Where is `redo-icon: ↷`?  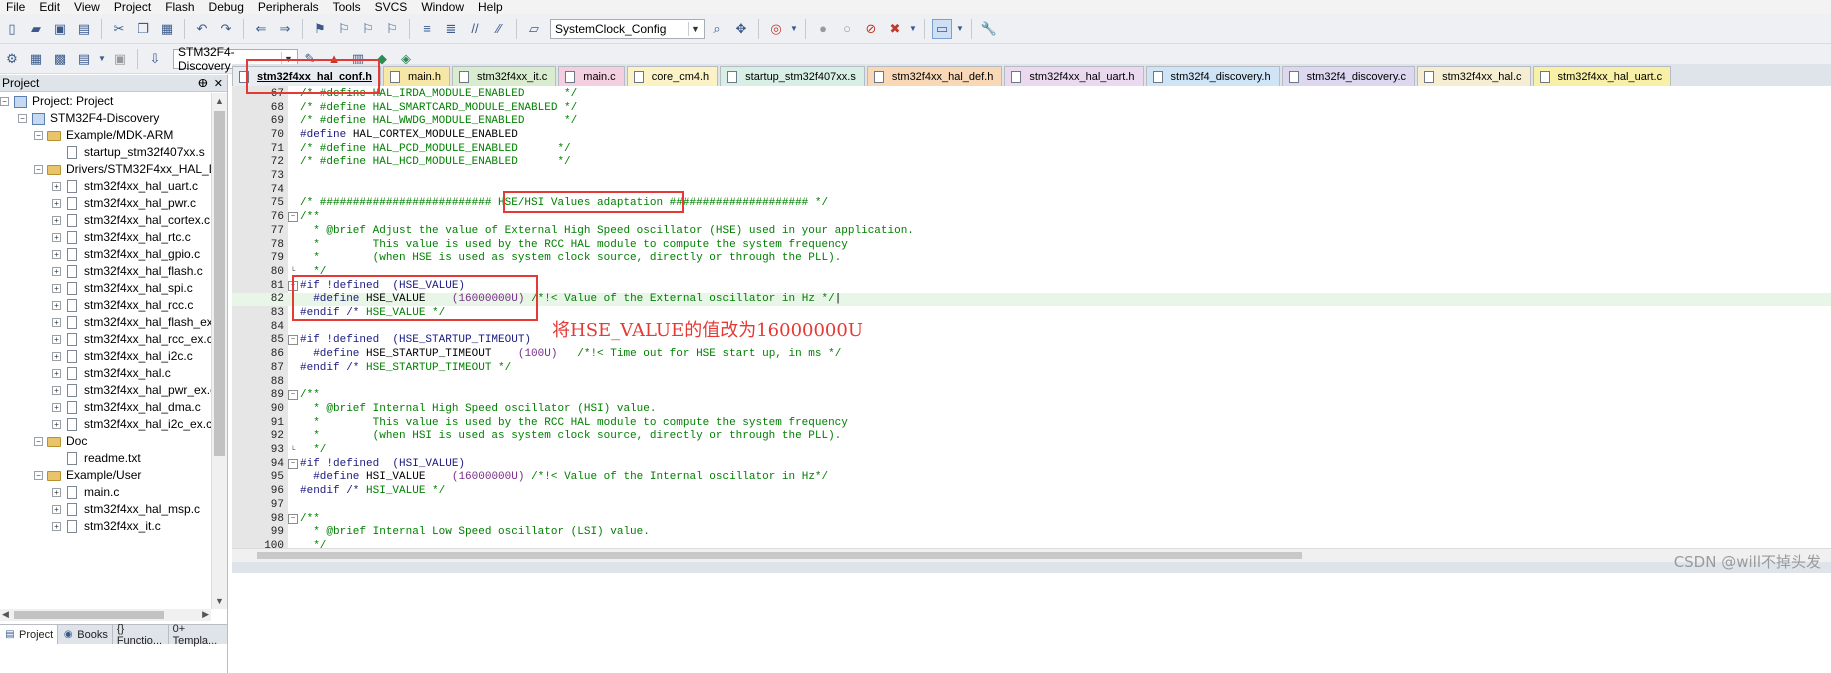 redo-icon: ↷ is located at coordinates (226, 29).